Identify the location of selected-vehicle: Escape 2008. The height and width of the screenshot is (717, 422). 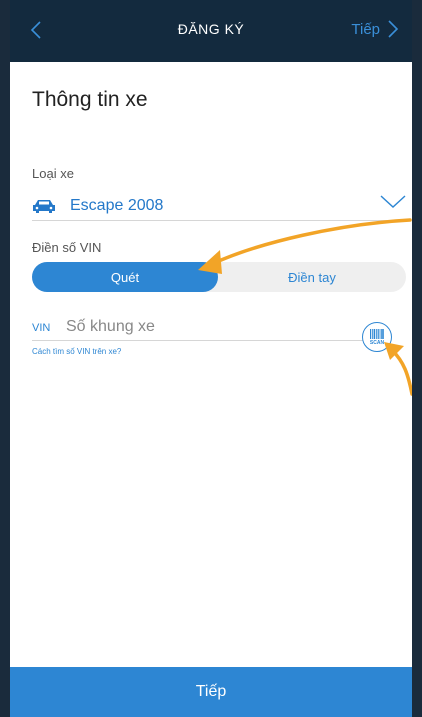
(117, 205).